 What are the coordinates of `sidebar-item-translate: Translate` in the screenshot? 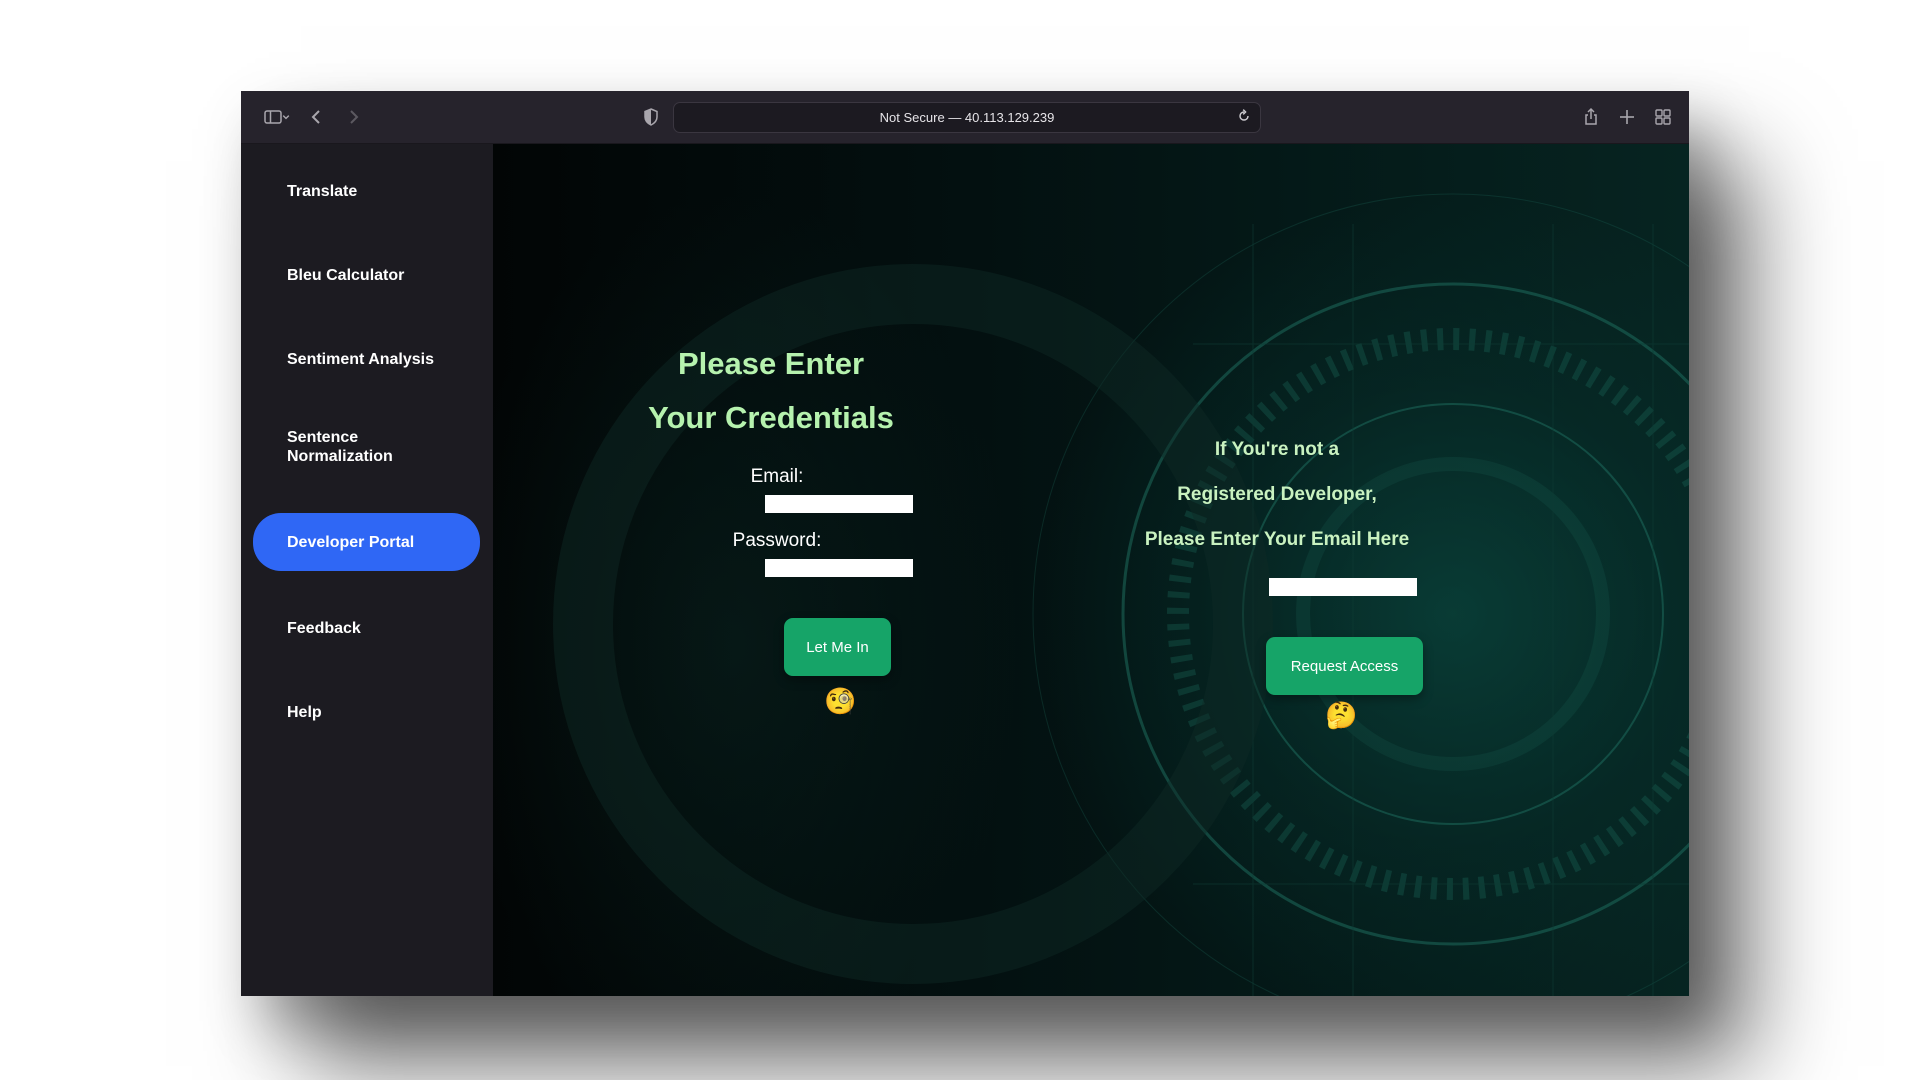 It's located at (366, 191).